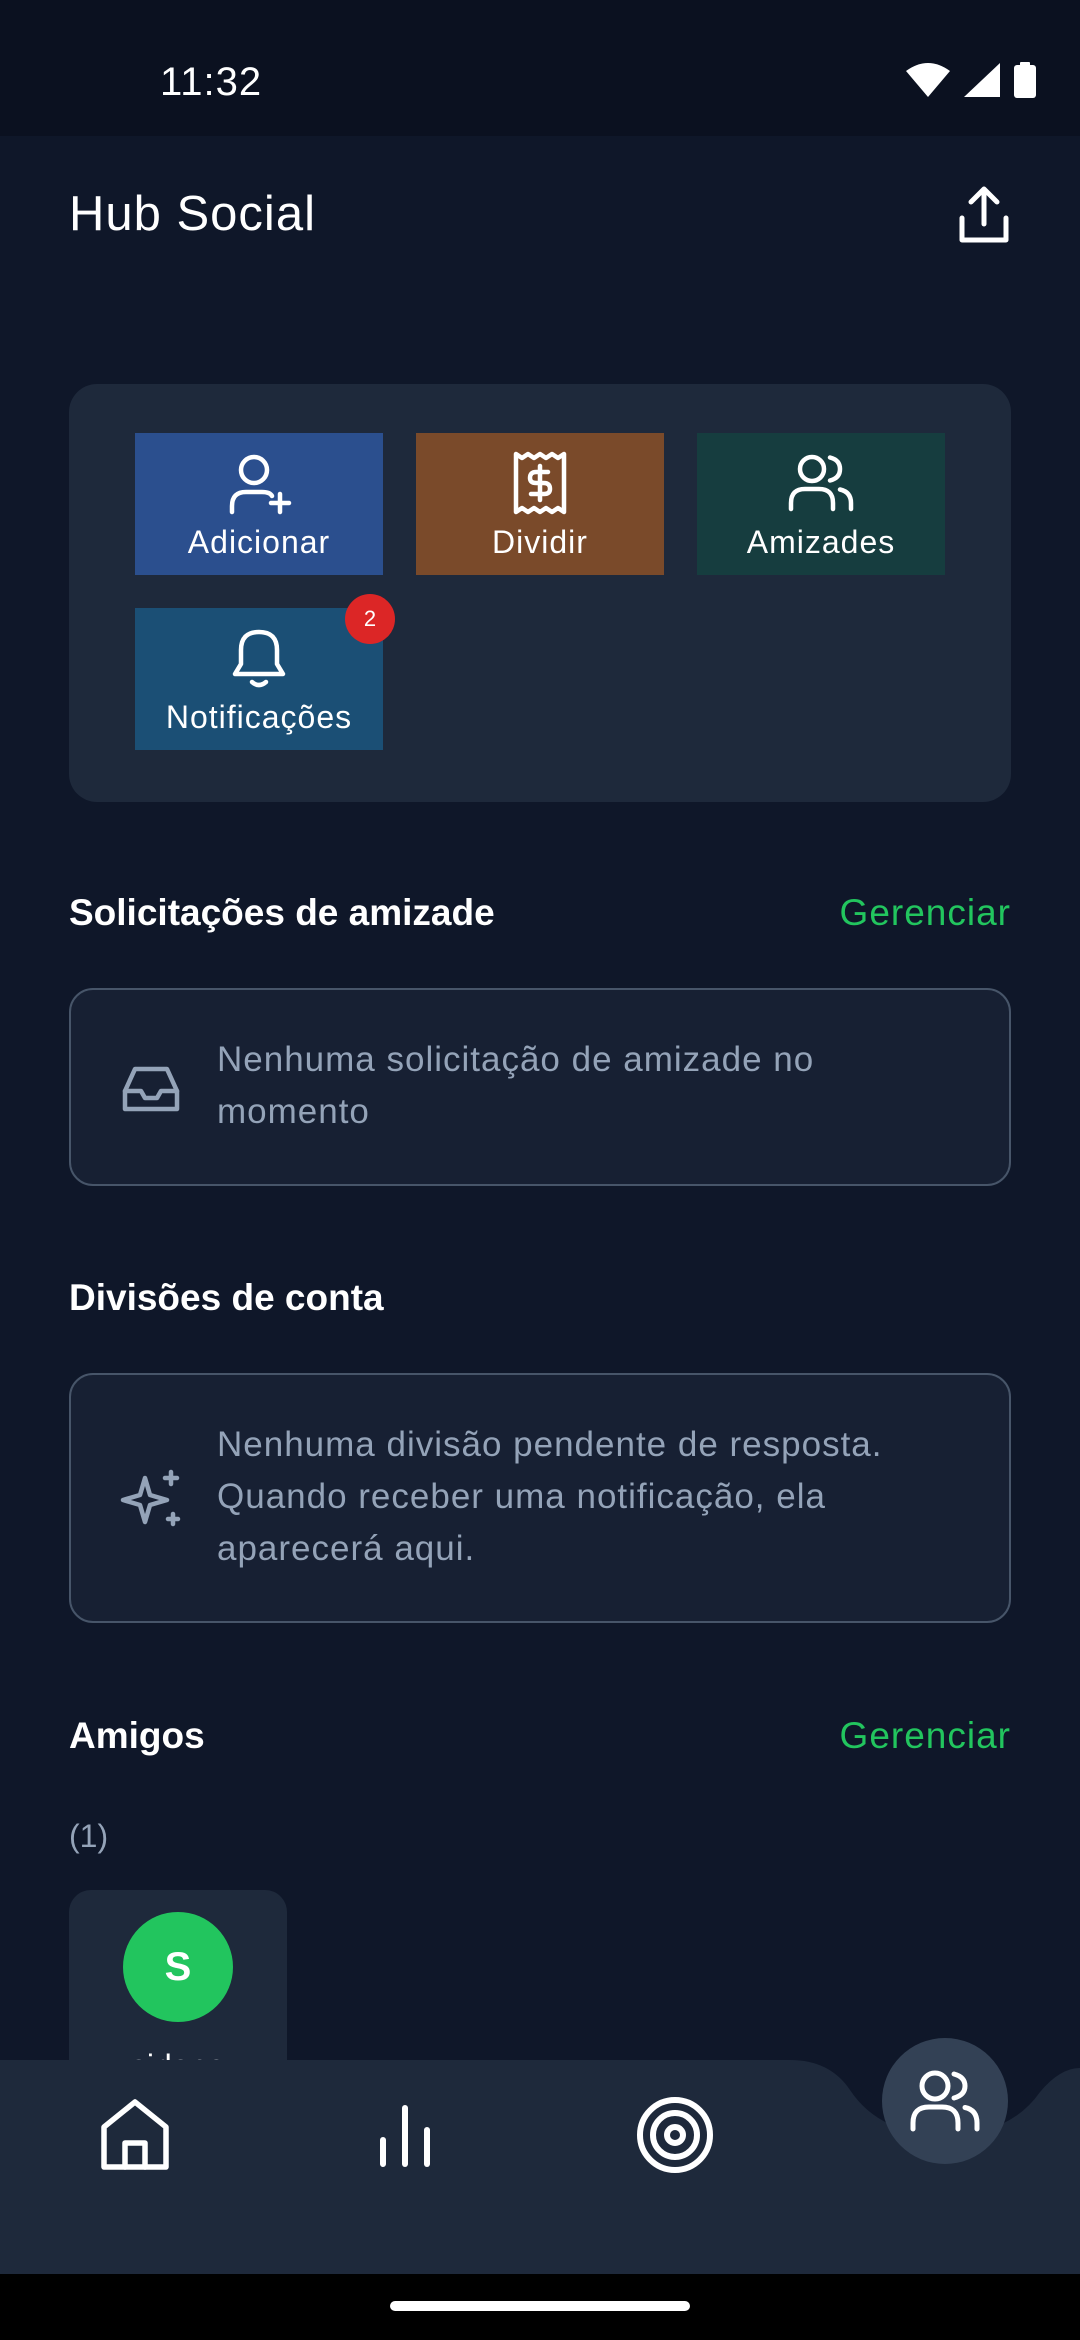  What do you see at coordinates (259, 717) in the screenshot?
I see `notifications-label: Notificações` at bounding box center [259, 717].